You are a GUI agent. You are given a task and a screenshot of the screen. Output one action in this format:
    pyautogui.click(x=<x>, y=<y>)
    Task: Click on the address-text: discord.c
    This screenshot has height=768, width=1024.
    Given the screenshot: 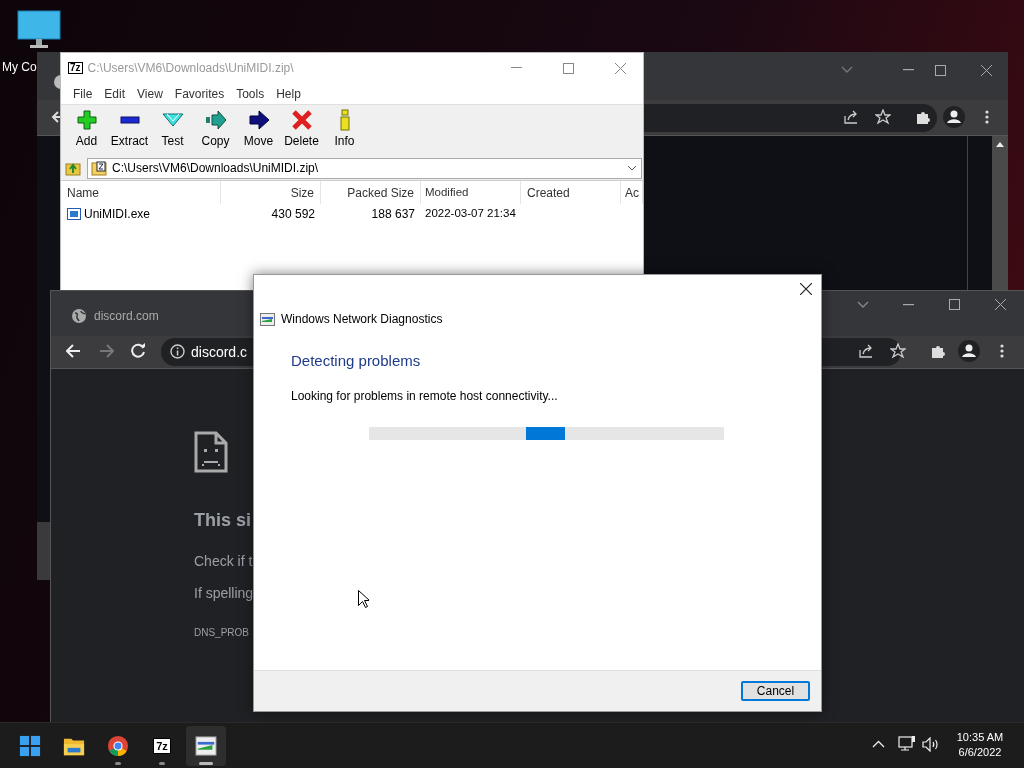 What is the action you would take?
    pyautogui.click(x=219, y=352)
    